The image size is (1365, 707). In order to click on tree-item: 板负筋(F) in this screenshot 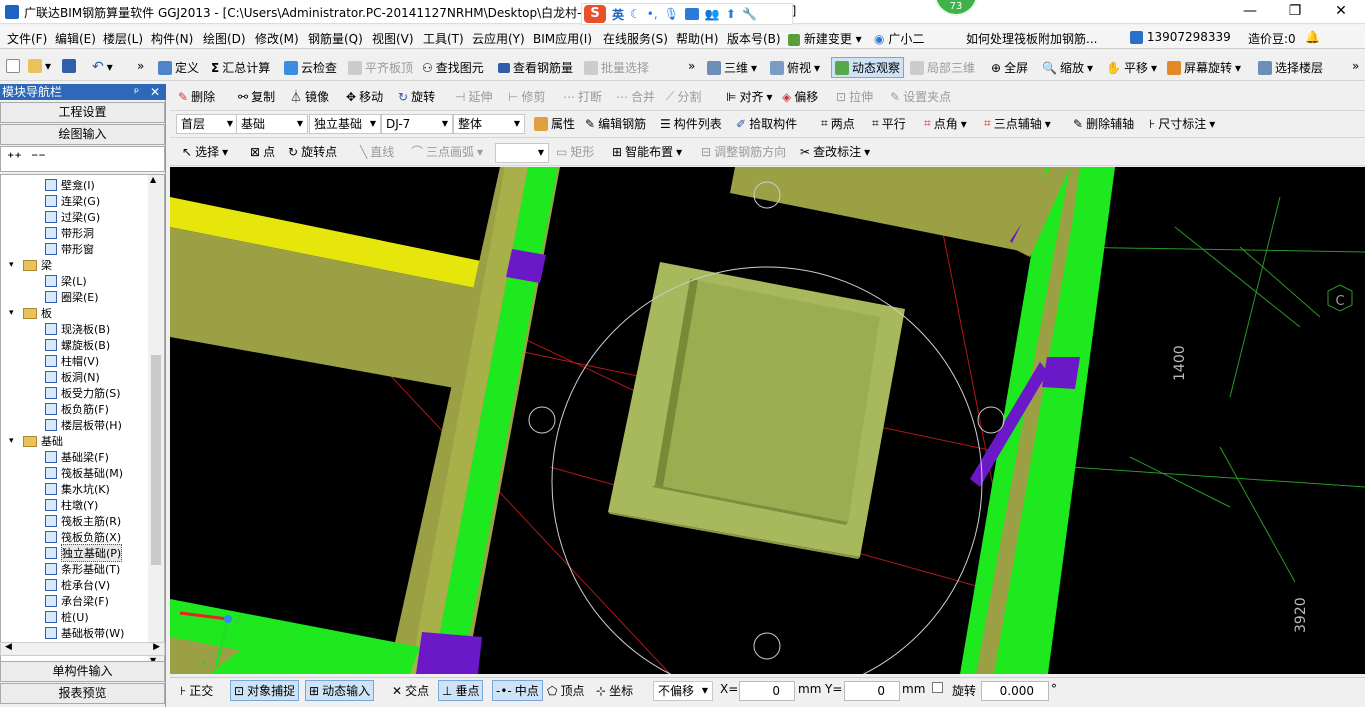, I will do `click(77, 409)`.